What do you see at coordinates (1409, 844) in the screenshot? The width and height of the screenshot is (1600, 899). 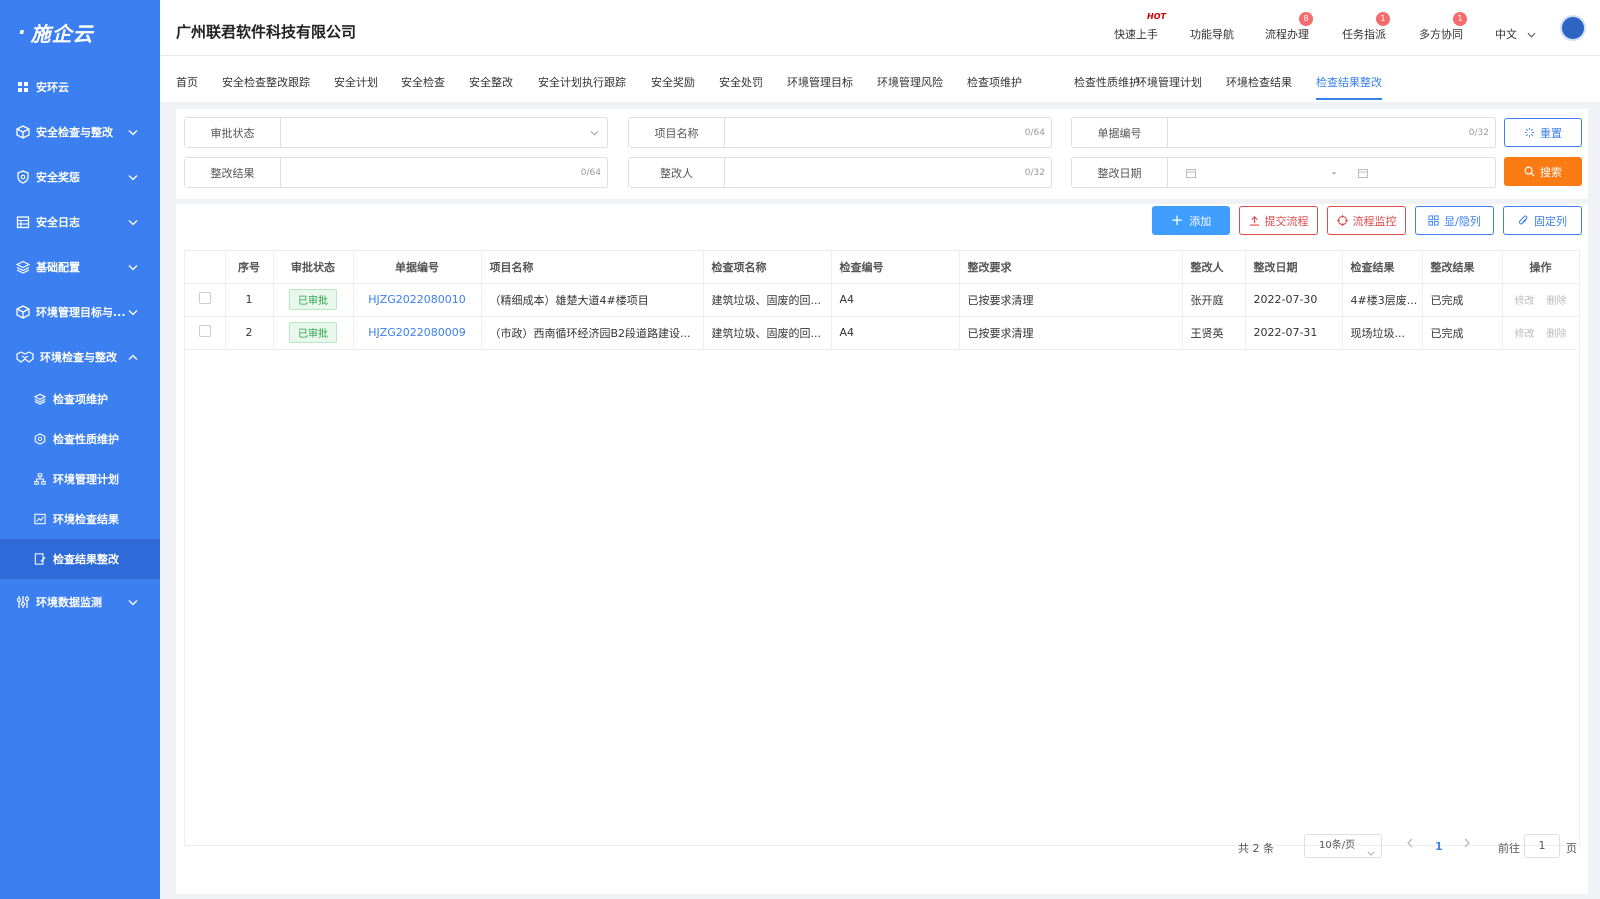 I see `prev-page-button` at bounding box center [1409, 844].